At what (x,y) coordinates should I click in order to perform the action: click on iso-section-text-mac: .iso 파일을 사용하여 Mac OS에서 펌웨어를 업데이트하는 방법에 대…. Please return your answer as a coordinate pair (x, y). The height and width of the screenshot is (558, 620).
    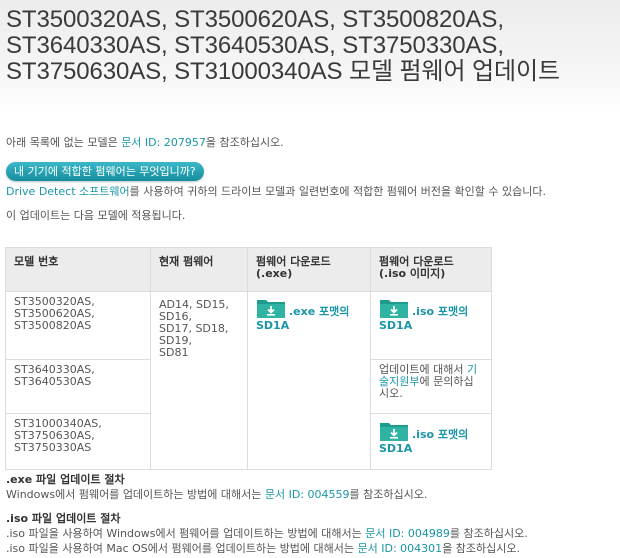
    Looking at the image, I should click on (263, 548).